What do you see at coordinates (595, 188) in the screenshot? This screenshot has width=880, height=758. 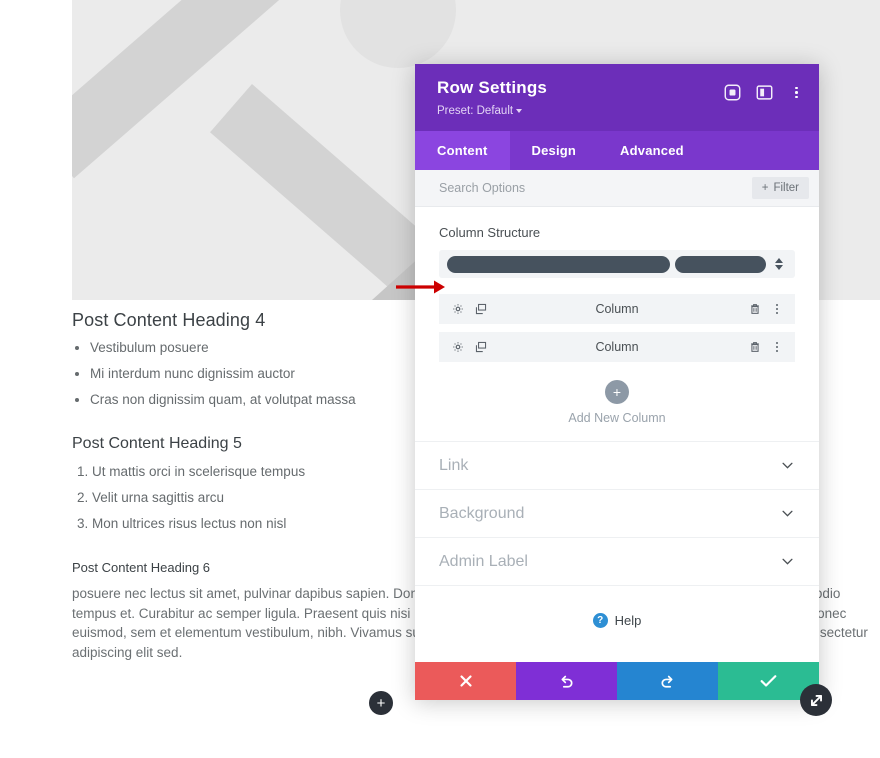 I see `search-input` at bounding box center [595, 188].